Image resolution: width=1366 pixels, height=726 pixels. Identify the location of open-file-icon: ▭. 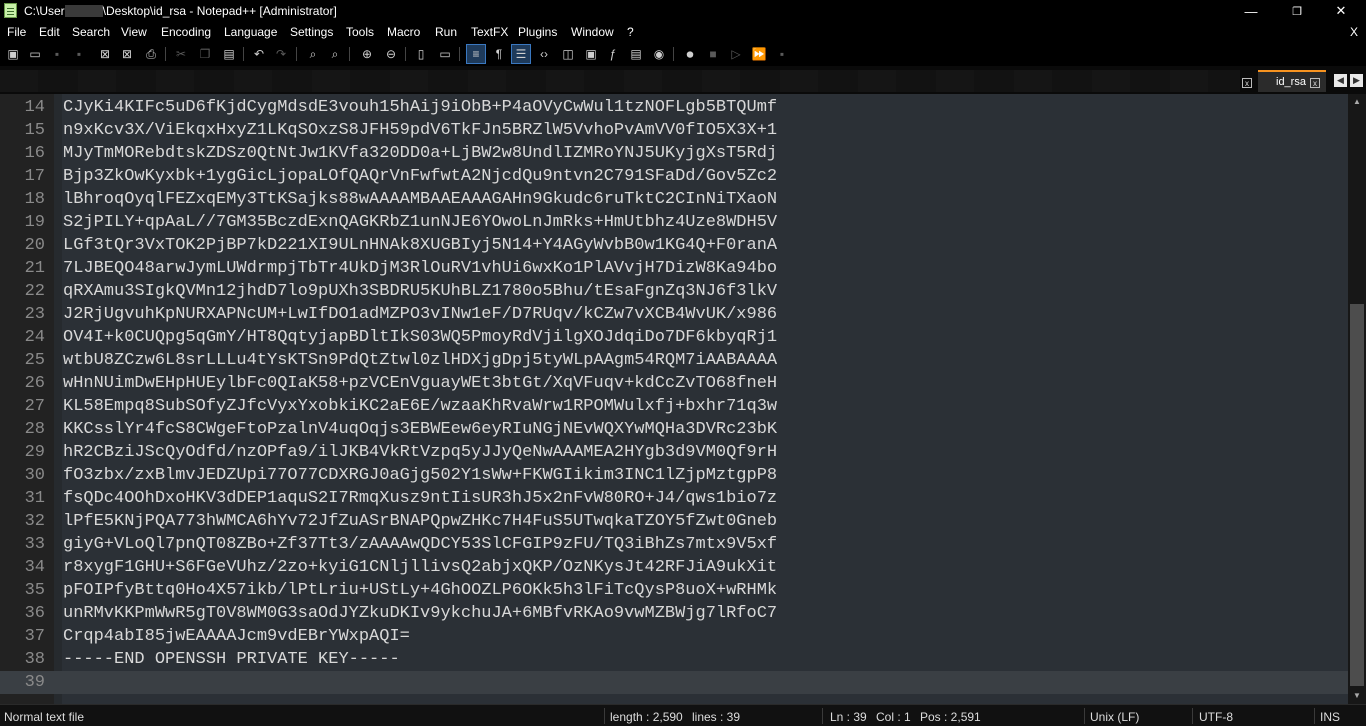
(35, 54).